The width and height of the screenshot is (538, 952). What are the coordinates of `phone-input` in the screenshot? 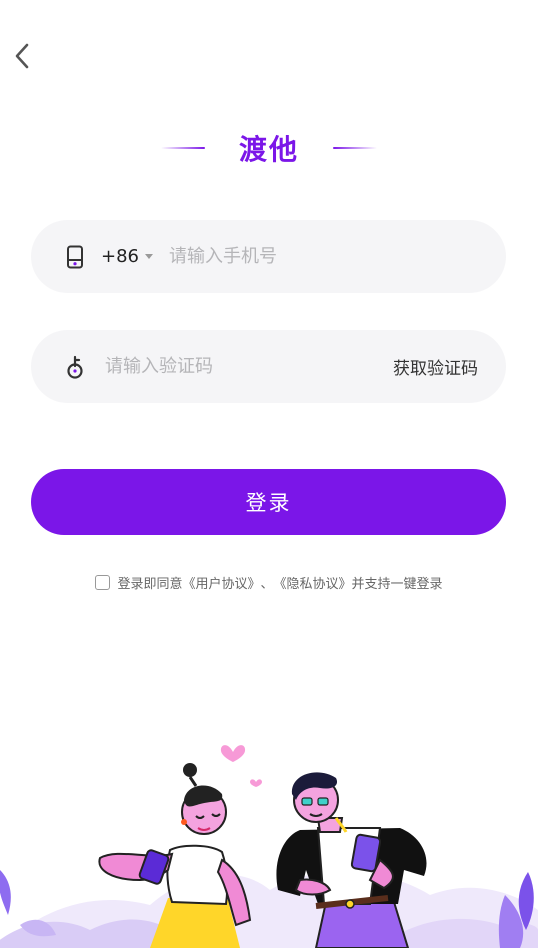 It's located at (319, 256).